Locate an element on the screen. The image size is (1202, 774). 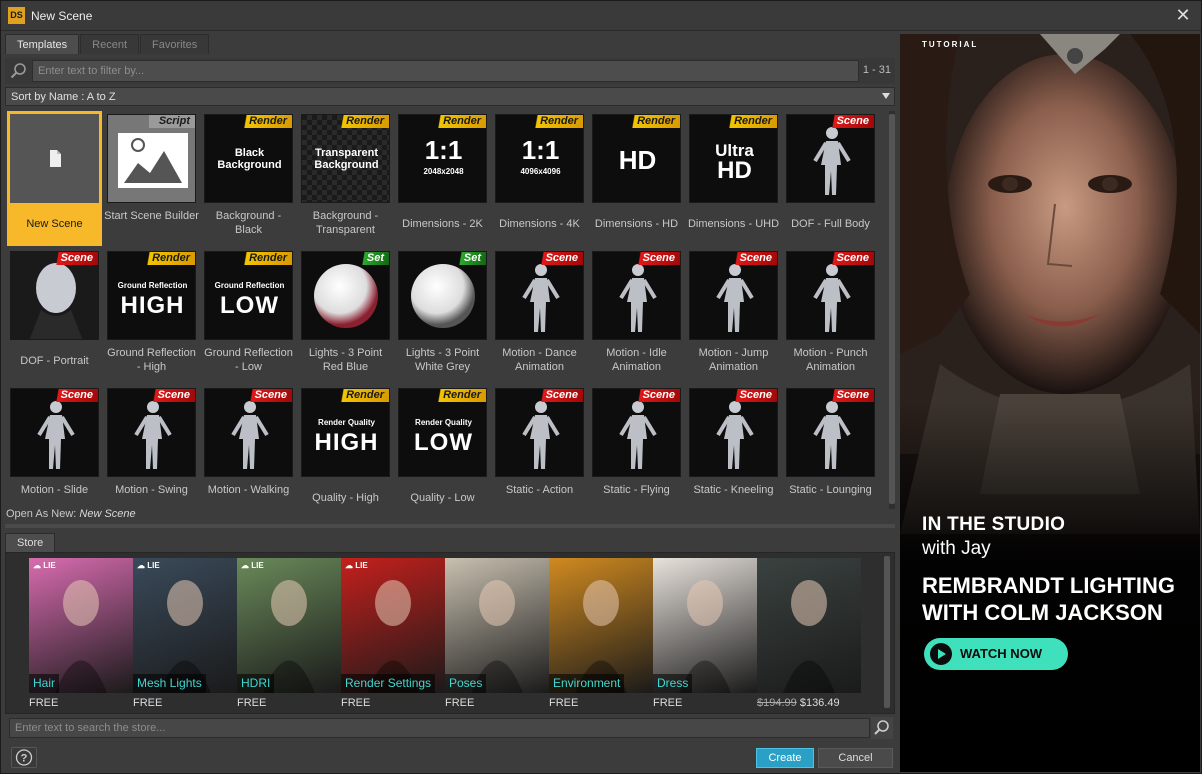
store-item-category: Render Settings is located at coordinates (388, 683).